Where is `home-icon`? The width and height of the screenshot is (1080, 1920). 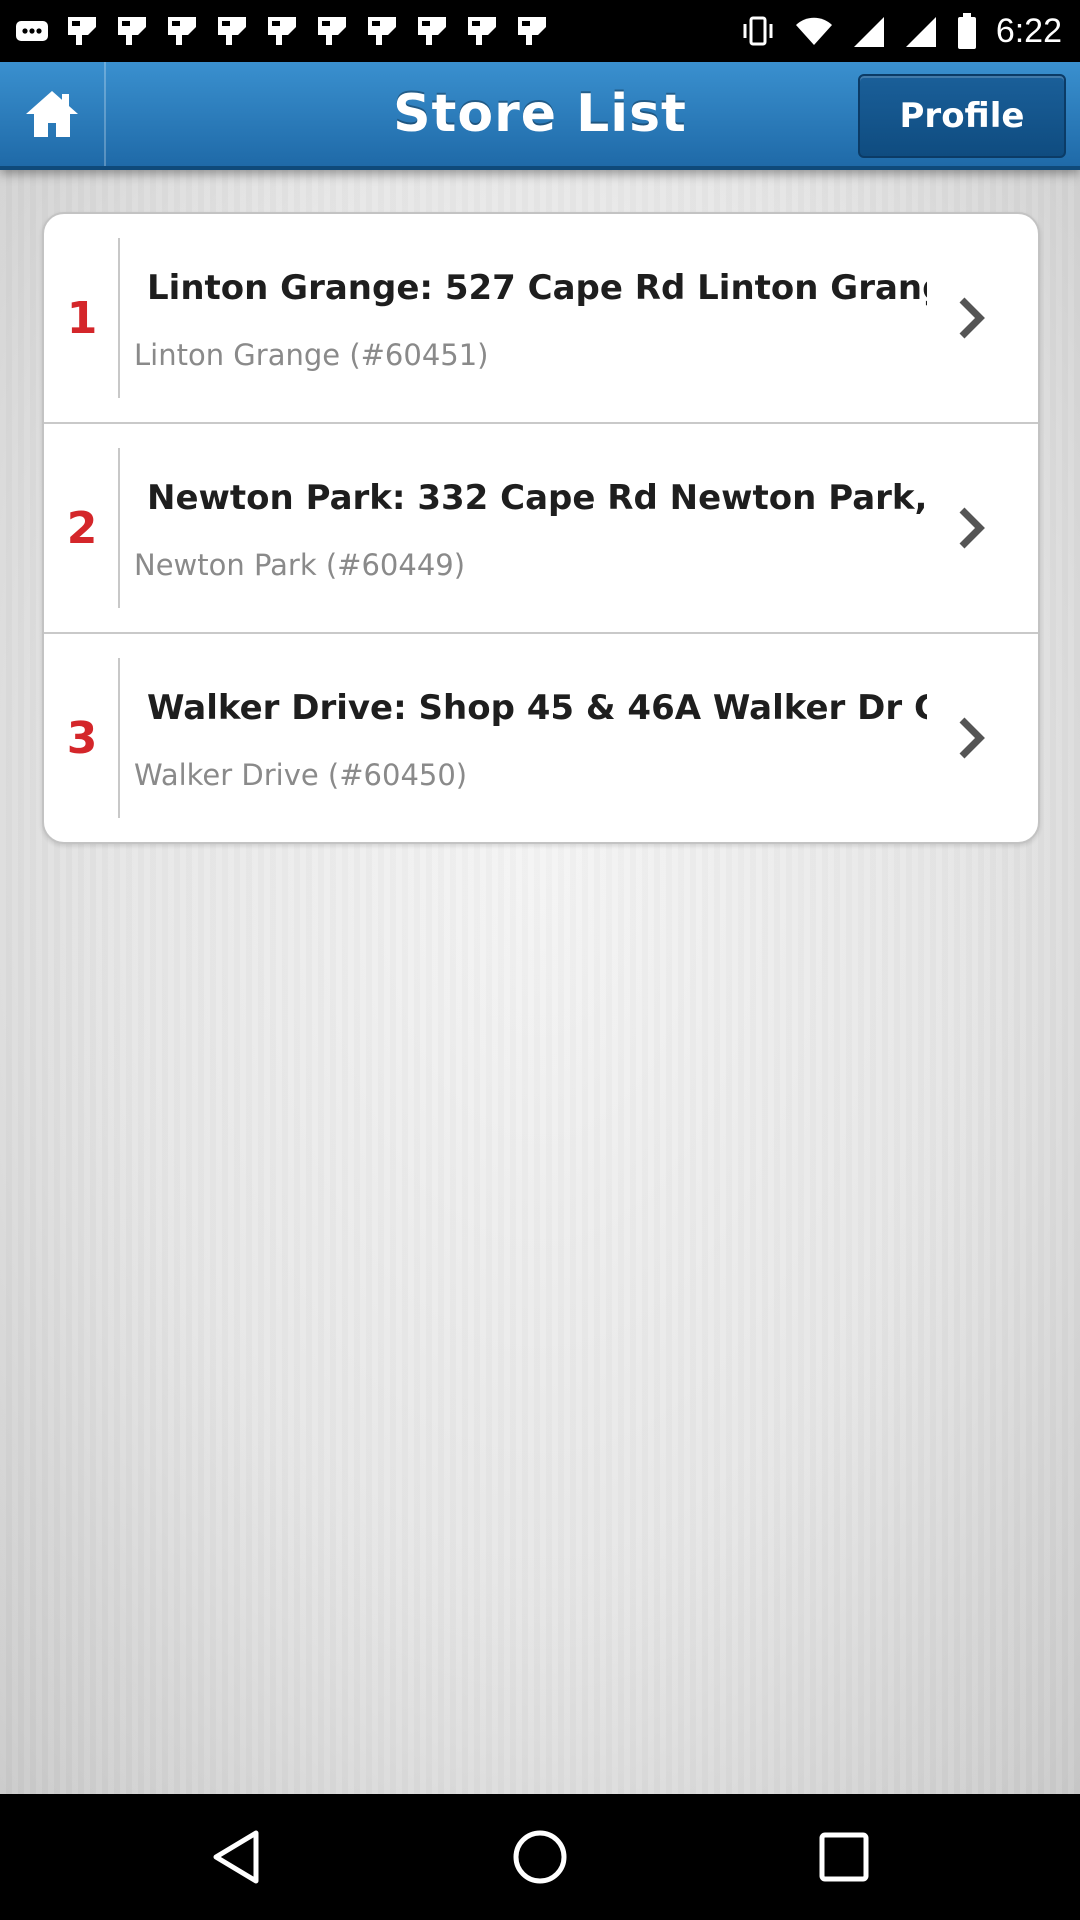 home-icon is located at coordinates (52, 114).